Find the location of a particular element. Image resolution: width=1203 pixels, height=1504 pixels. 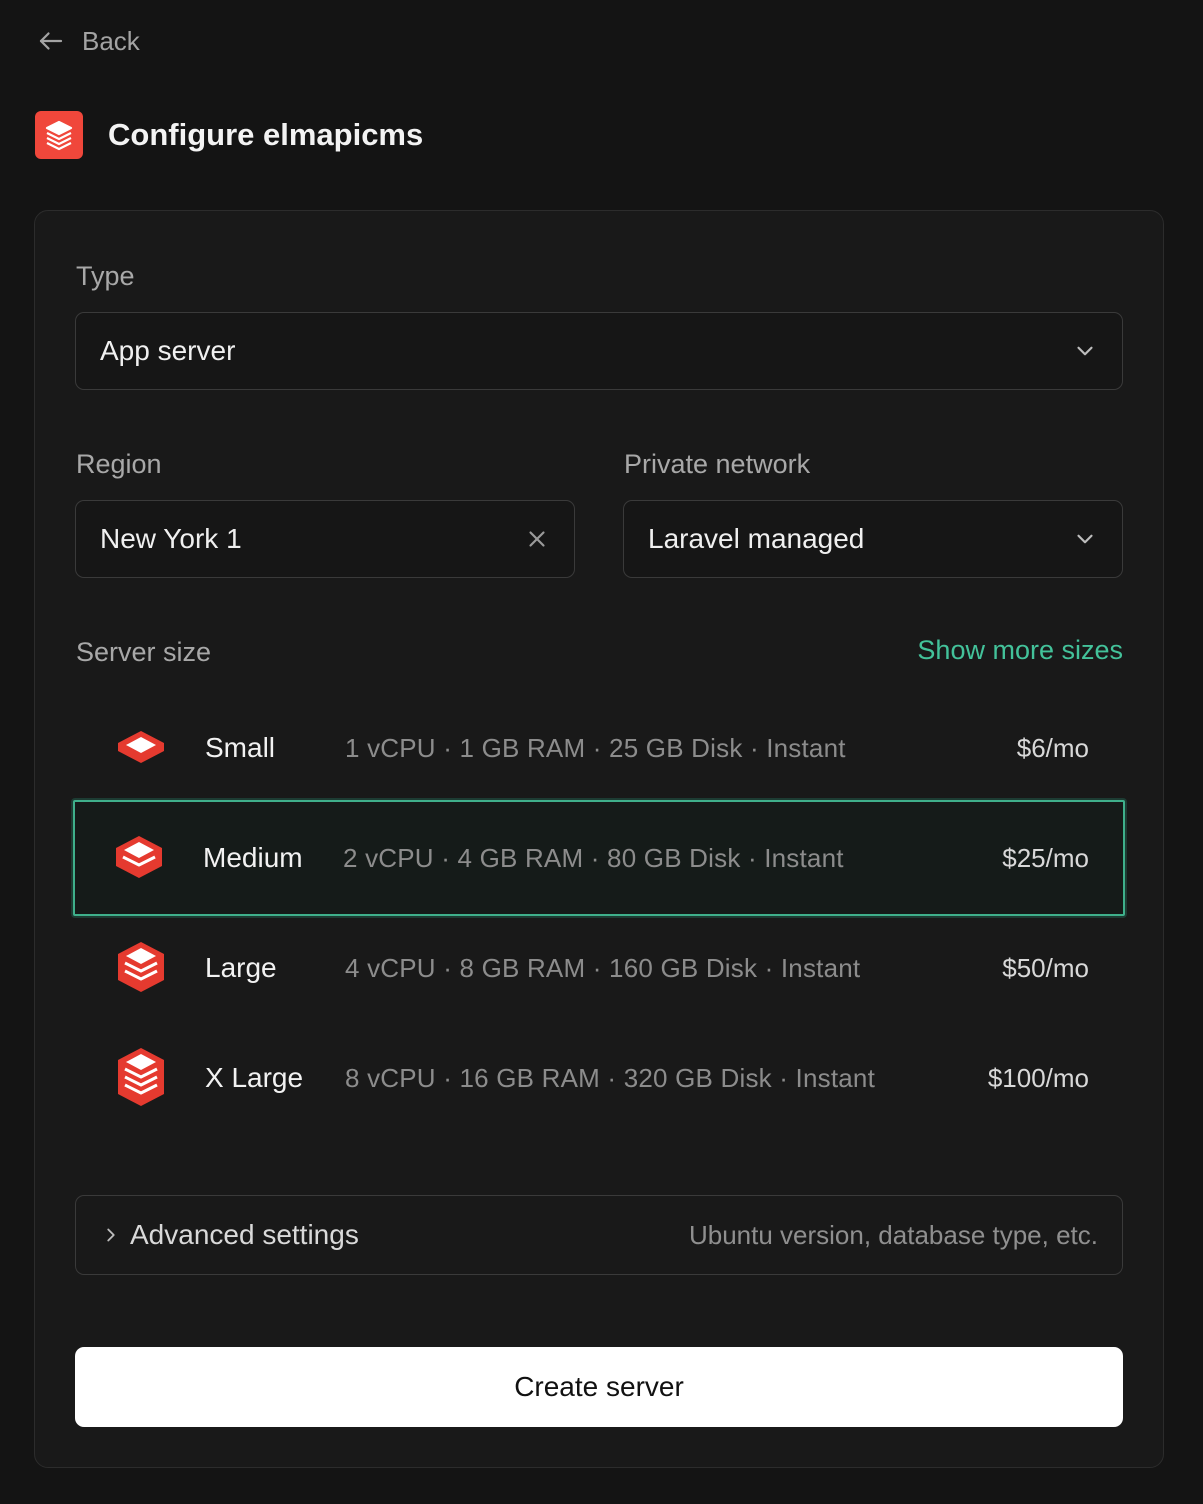

server-medium-icon is located at coordinates (139, 858).